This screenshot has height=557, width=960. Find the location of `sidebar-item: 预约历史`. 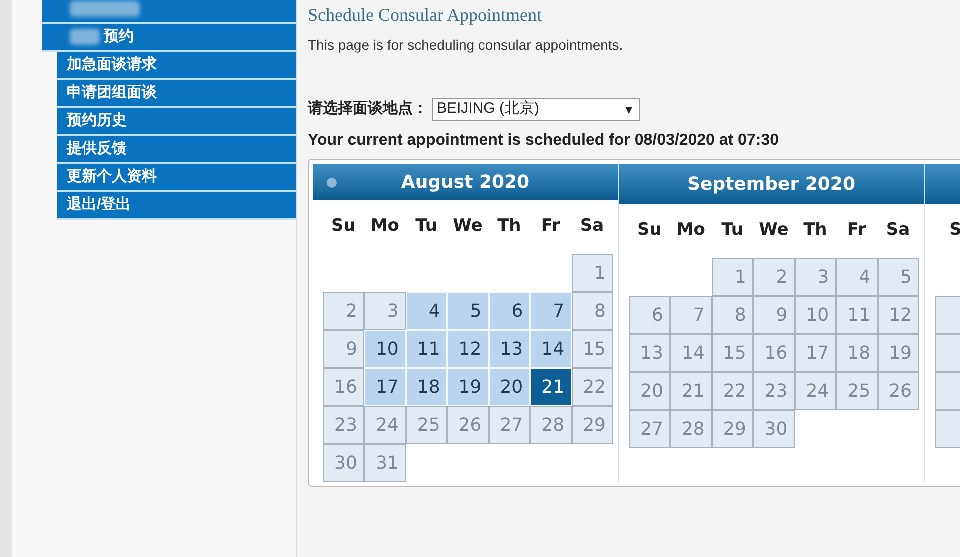

sidebar-item: 预约历史 is located at coordinates (176, 122).